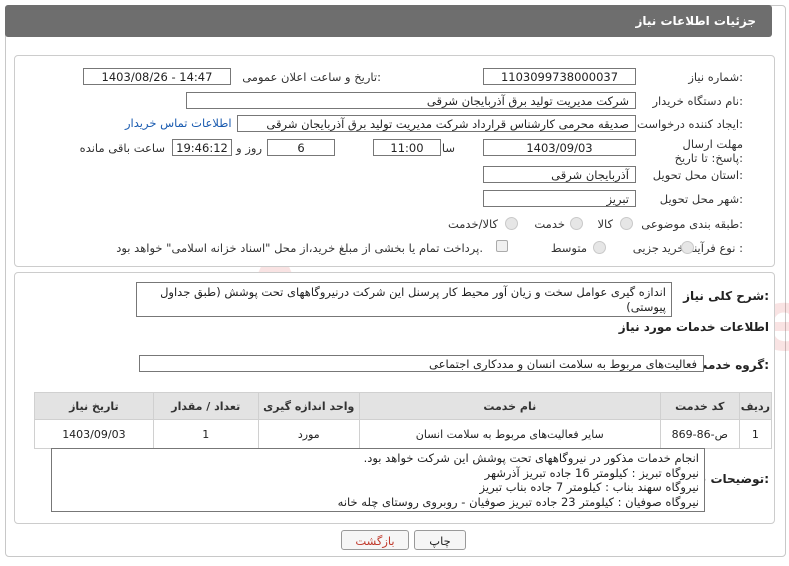 This screenshot has width=789, height=566. Describe the element at coordinates (301, 147) in the screenshot. I see `days-field: 6` at that location.